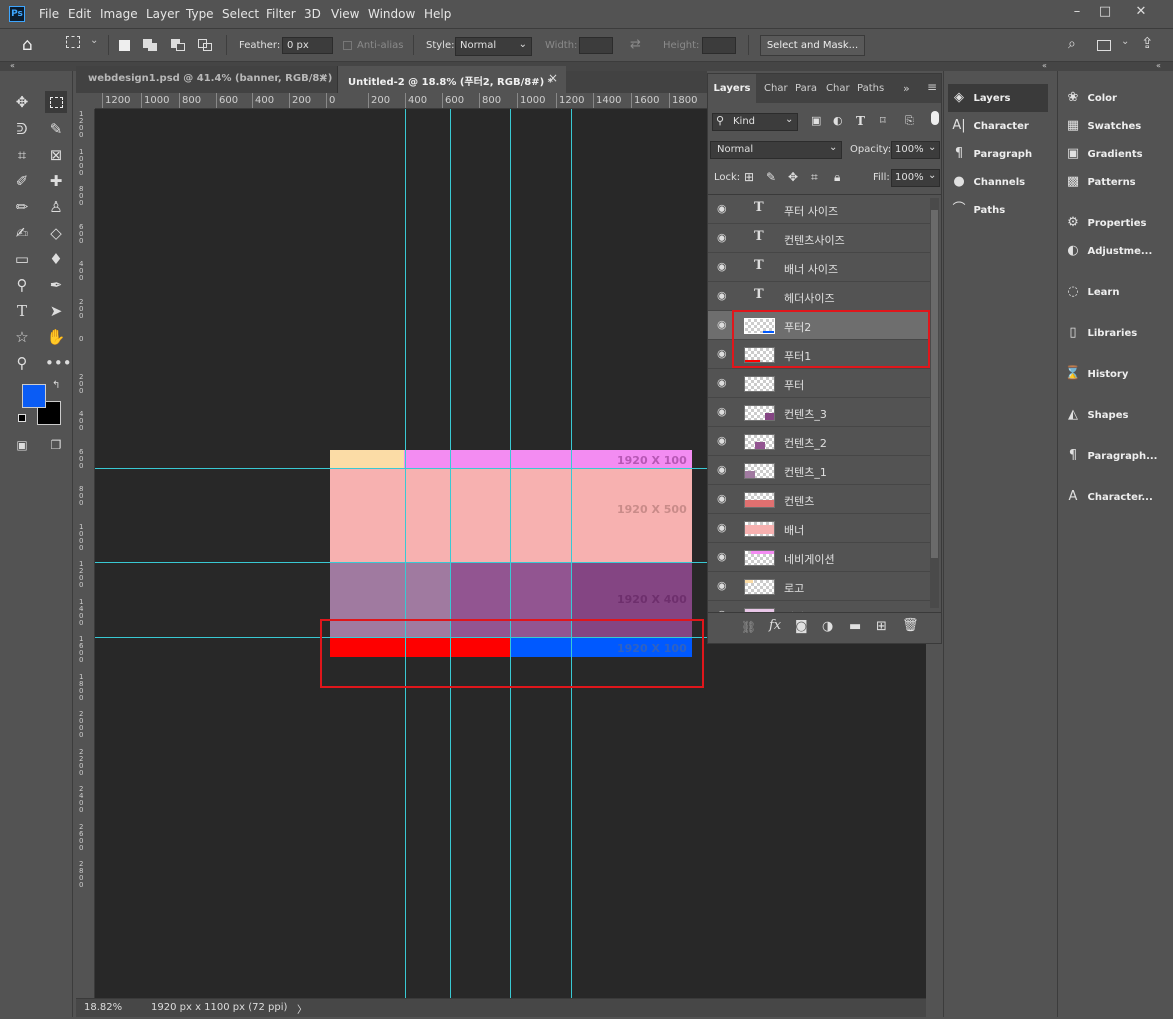 This screenshot has width=1173, height=1019. I want to click on menu-window: Window, so click(391, 14).